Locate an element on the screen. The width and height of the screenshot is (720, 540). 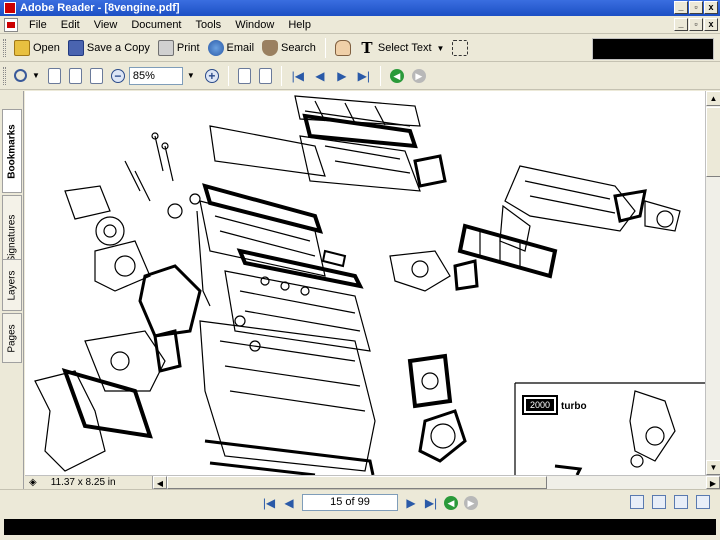
next-page-button: ▶ is located at coordinates (342, 76).